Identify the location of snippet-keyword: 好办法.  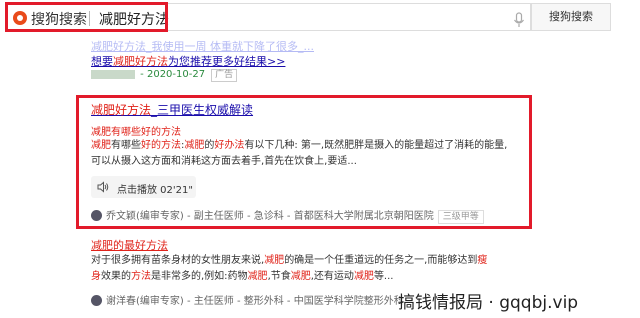
(229, 145).